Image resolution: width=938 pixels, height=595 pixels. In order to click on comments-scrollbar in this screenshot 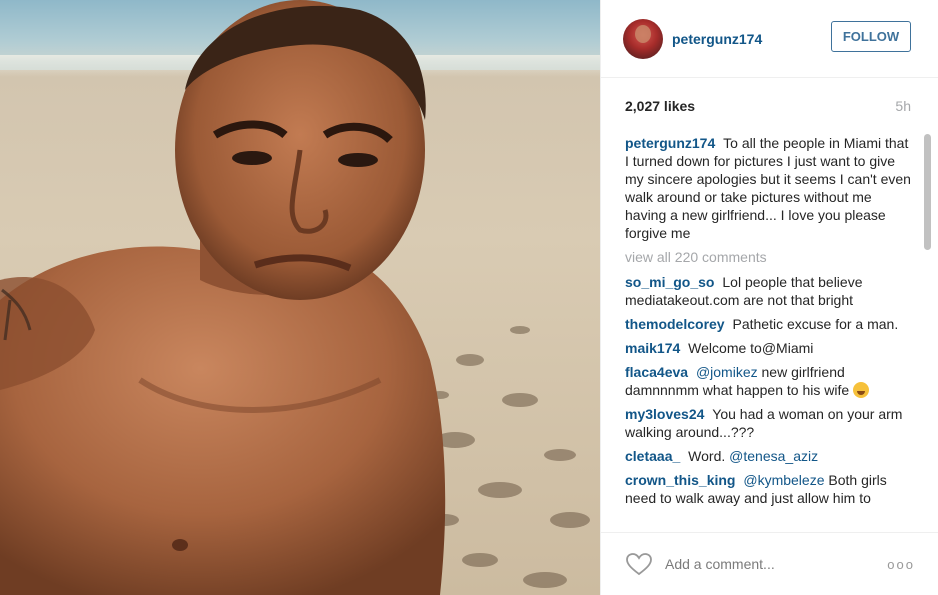, I will do `click(927, 192)`.